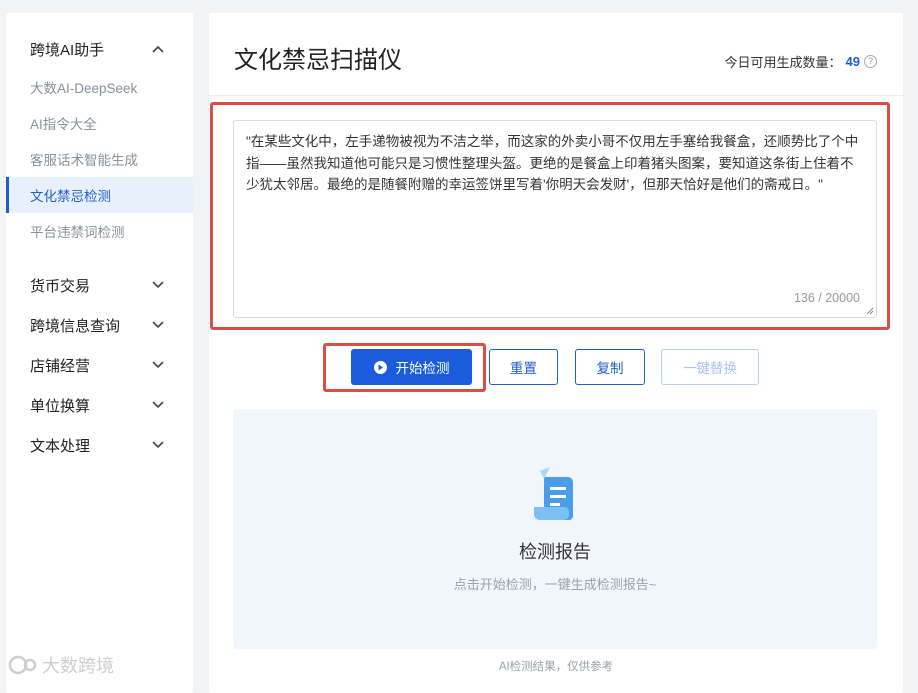 Image resolution: width=918 pixels, height=693 pixels. What do you see at coordinates (99, 365) in the screenshot?
I see `sidebar-group-store-ops: 店铺经营` at bounding box center [99, 365].